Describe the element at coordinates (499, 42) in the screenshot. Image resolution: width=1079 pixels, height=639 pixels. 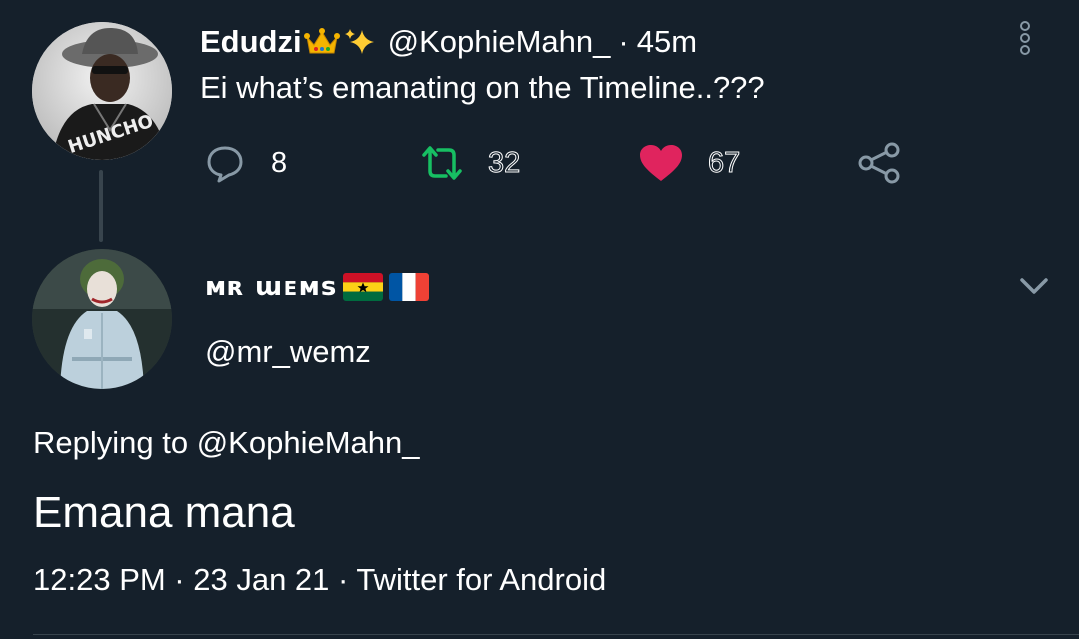
I see `parent-handle: @KophieMahn_` at that location.